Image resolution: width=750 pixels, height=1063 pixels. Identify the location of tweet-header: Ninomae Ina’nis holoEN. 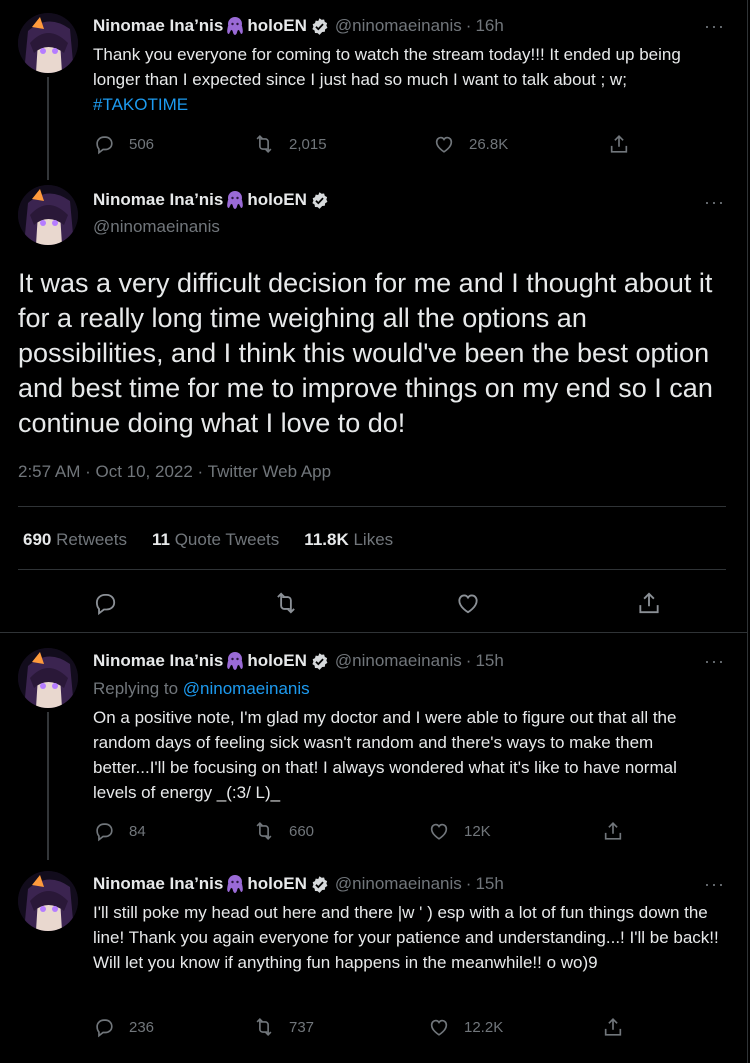
(211, 200).